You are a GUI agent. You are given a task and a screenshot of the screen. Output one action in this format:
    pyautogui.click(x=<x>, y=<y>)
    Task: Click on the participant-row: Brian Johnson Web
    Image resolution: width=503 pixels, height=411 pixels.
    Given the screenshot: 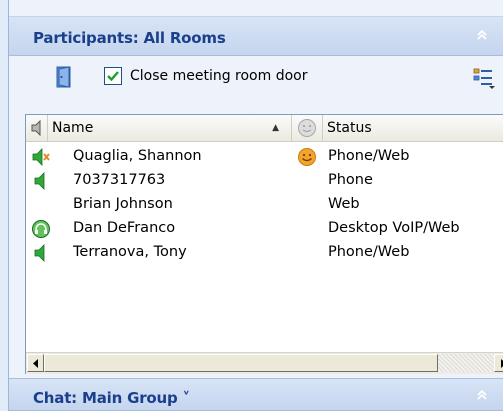 What is the action you would take?
    pyautogui.click(x=264, y=205)
    